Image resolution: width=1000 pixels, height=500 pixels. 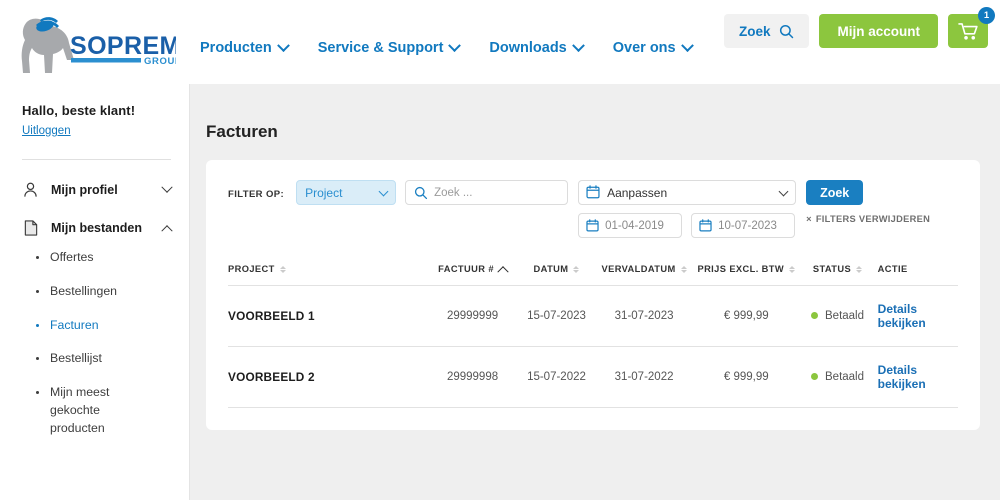 I want to click on nav-item-service-support-label: Service & Support, so click(x=380, y=48).